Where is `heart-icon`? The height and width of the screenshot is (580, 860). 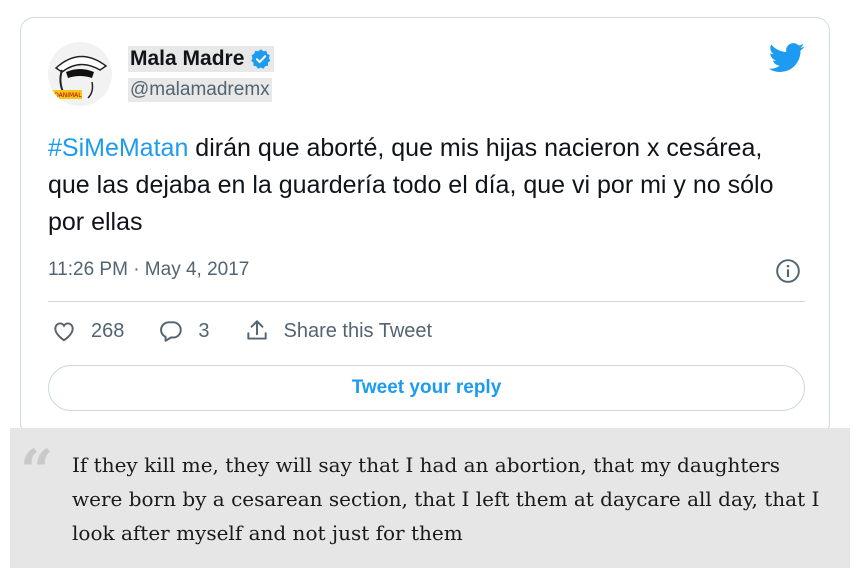 heart-icon is located at coordinates (64, 332).